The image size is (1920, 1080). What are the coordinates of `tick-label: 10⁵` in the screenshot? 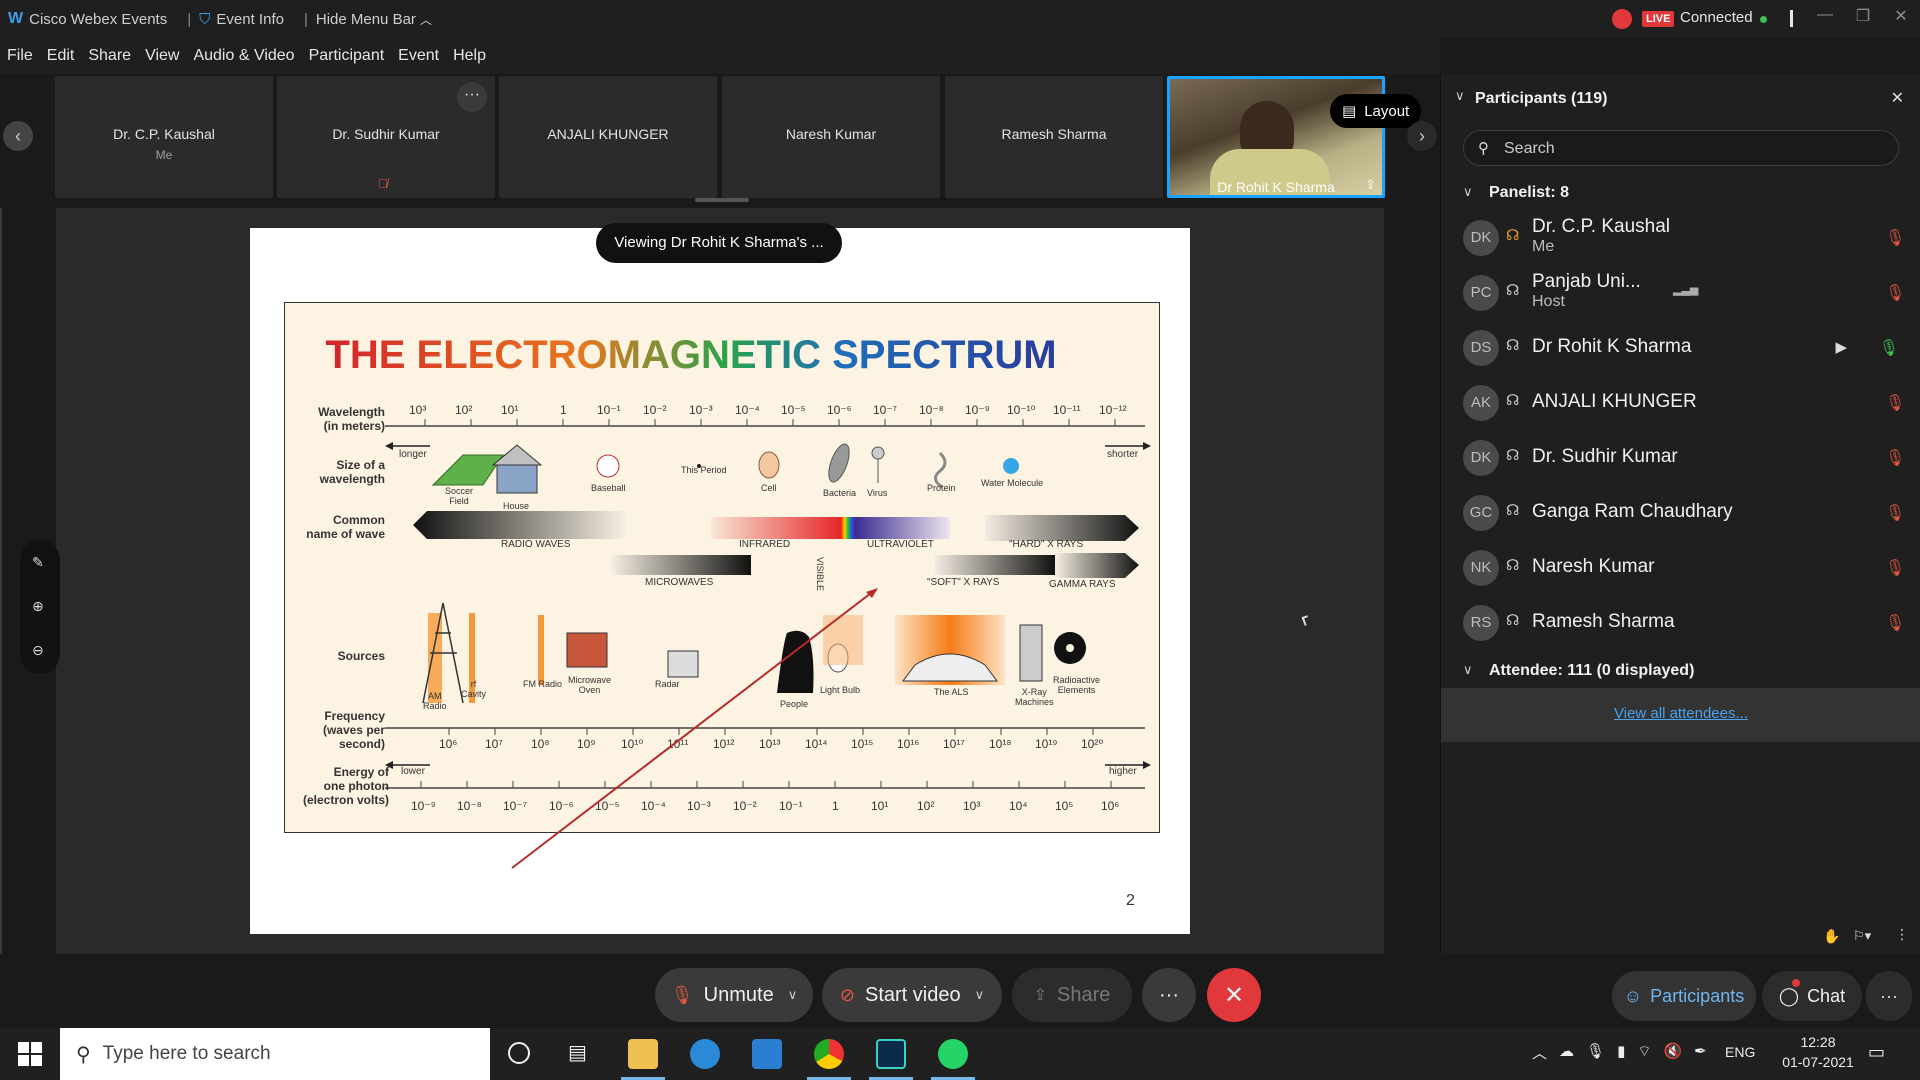 It's located at (1064, 806).